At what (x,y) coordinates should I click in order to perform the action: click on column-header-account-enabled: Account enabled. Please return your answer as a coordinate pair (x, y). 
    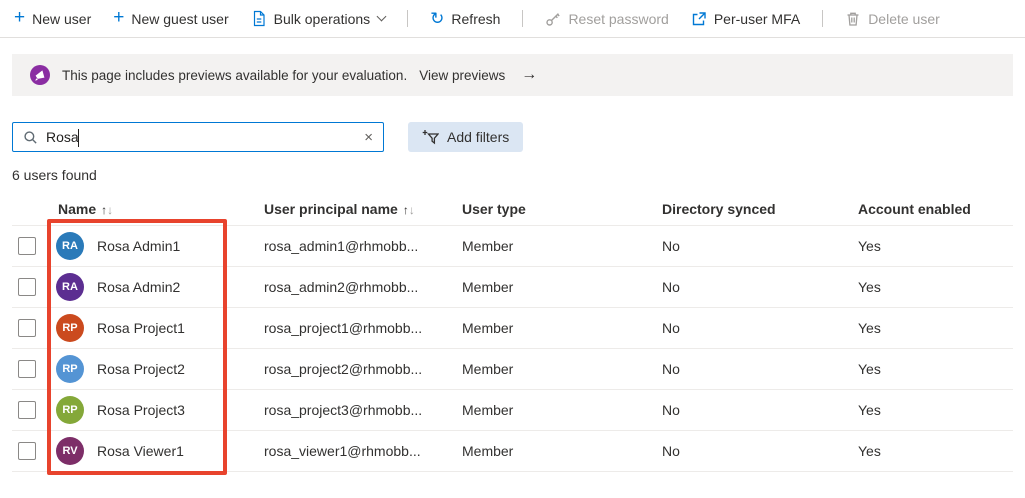
    Looking at the image, I should click on (930, 209).